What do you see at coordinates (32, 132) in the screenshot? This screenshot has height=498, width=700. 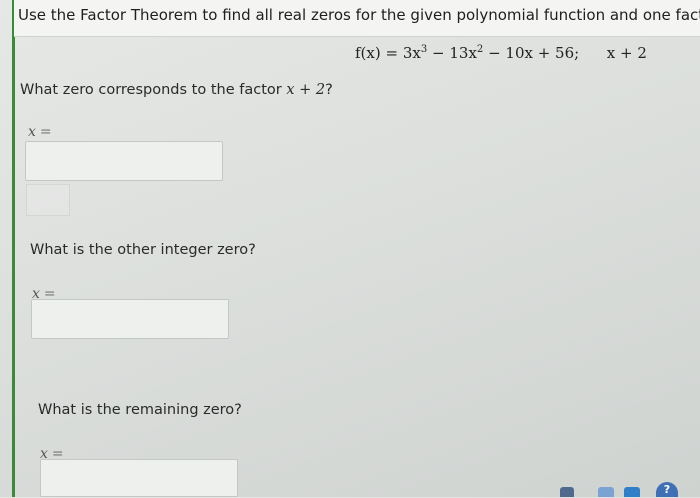 I see `answer-1-var: x` at bounding box center [32, 132].